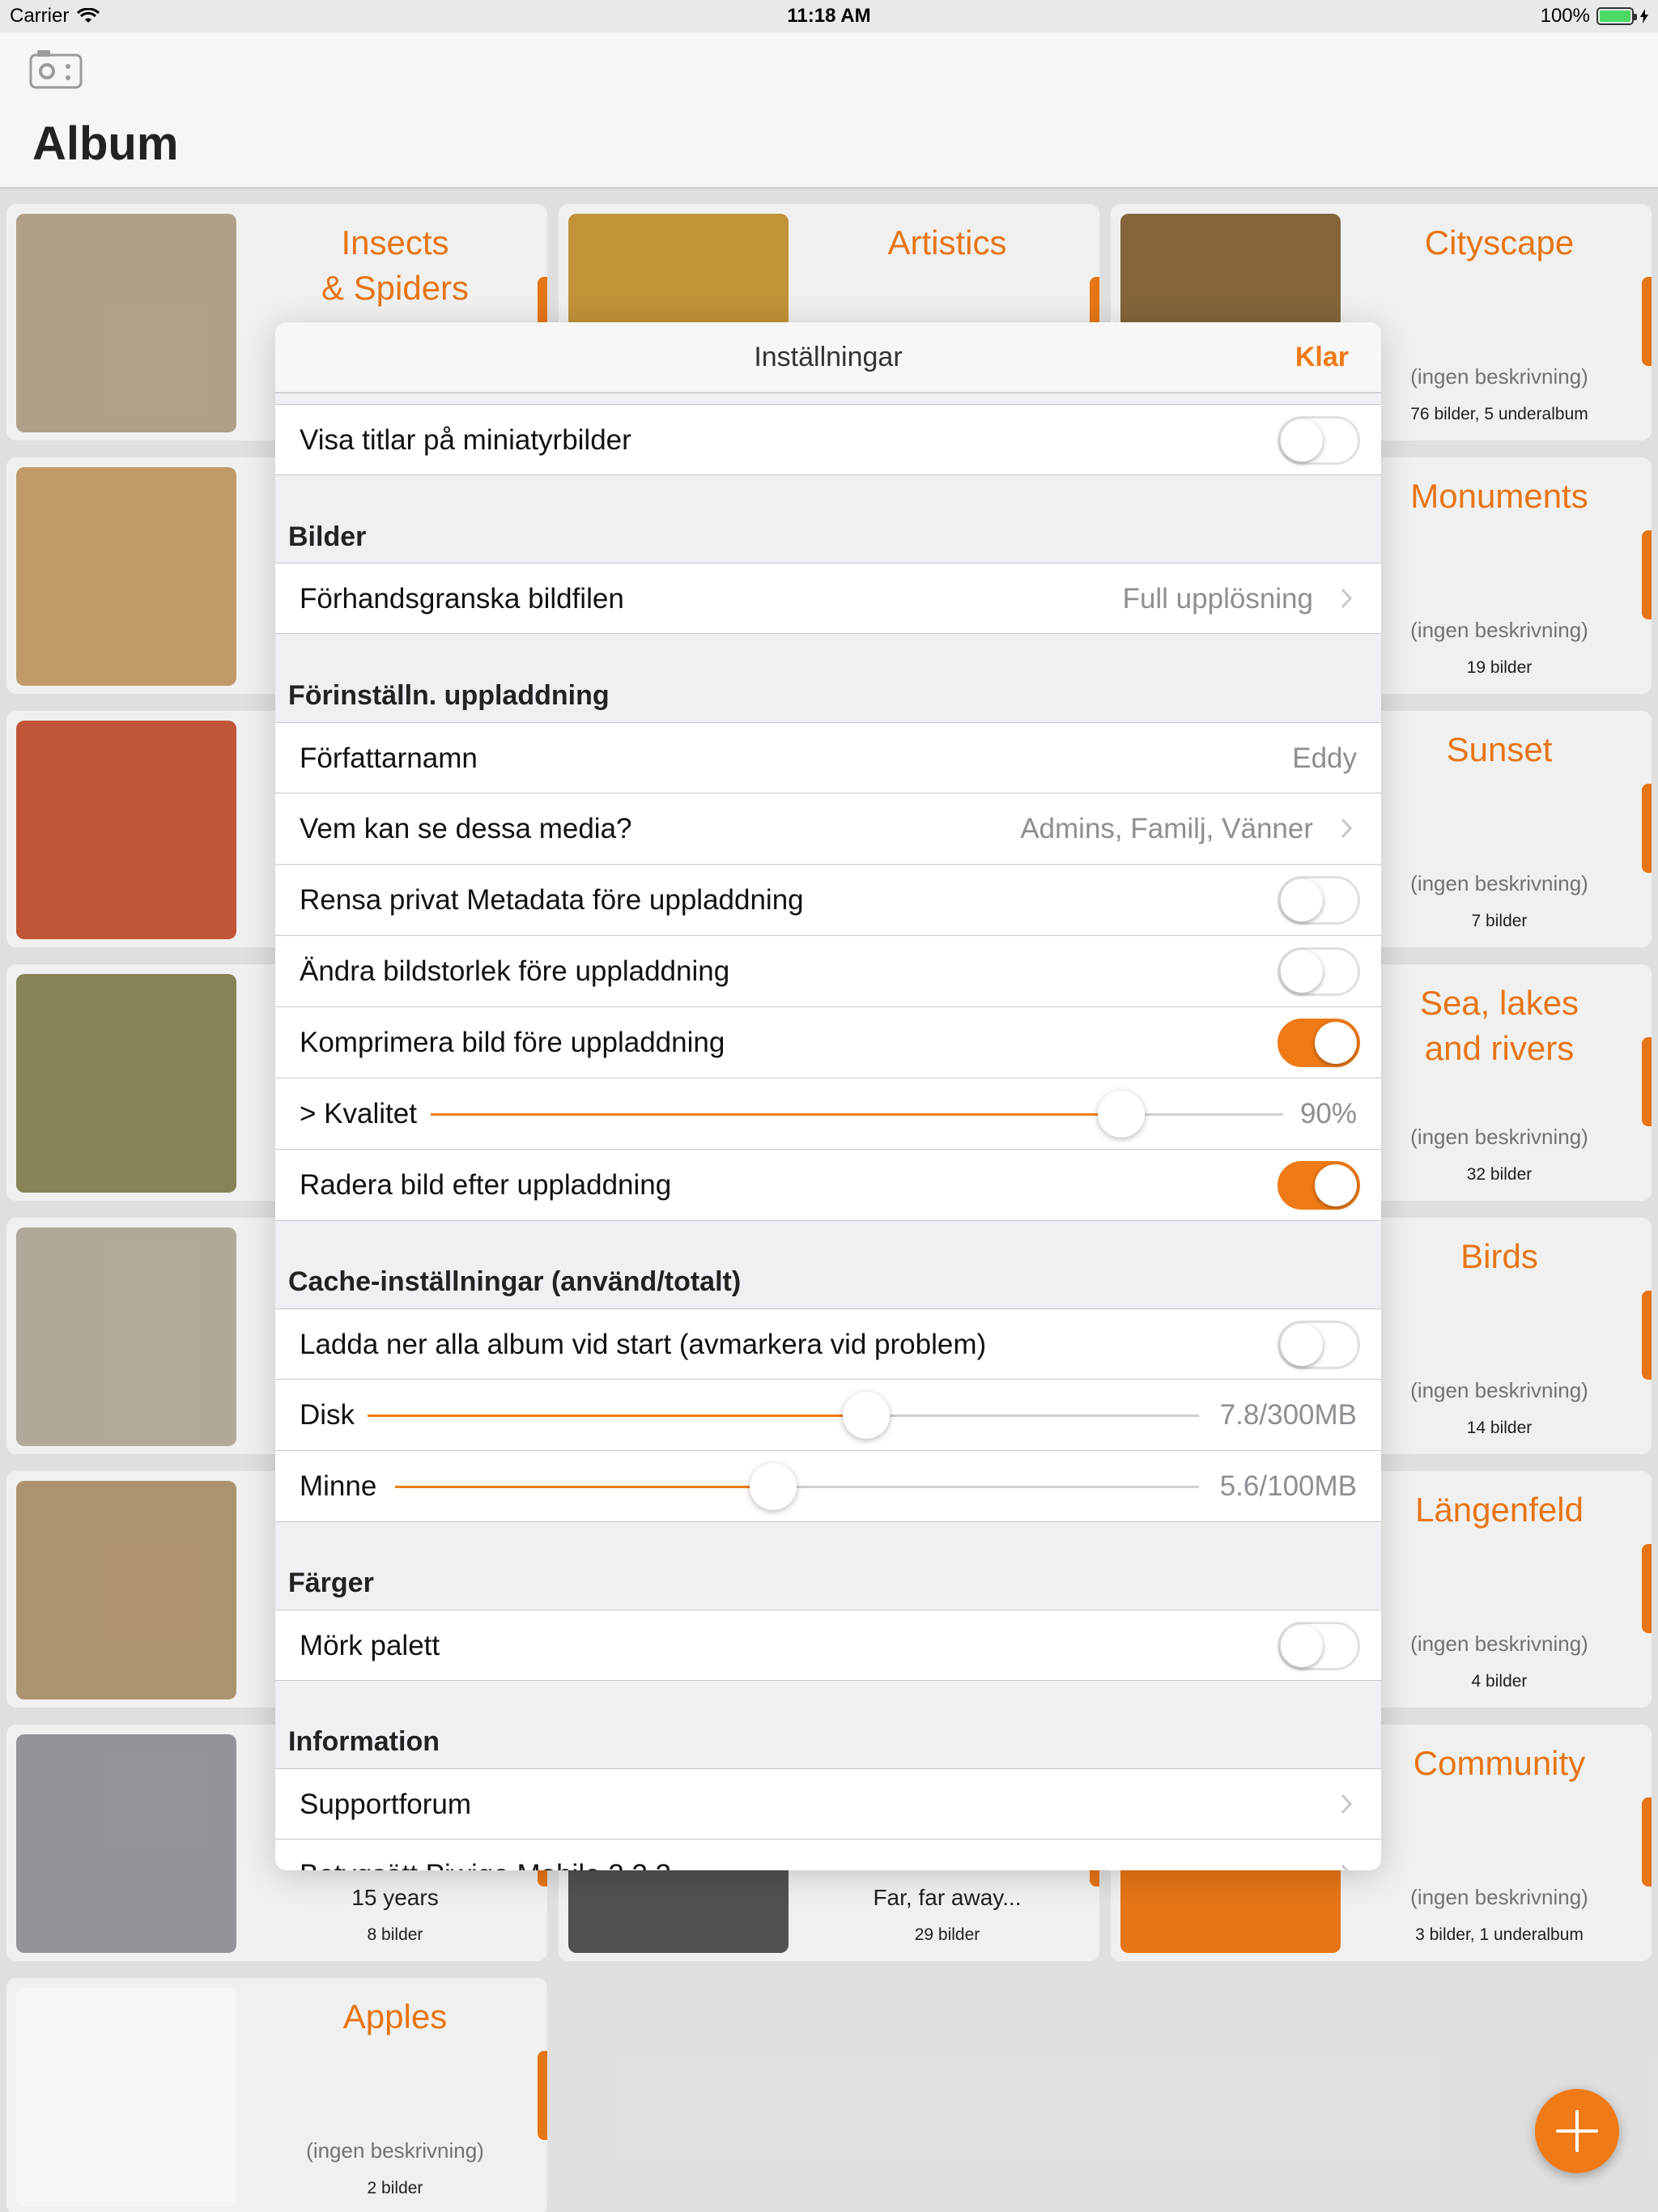  Describe the element at coordinates (485, 1864) in the screenshot. I see `about-label: Betygsätt Piwigo Mobile 2.3.3` at that location.